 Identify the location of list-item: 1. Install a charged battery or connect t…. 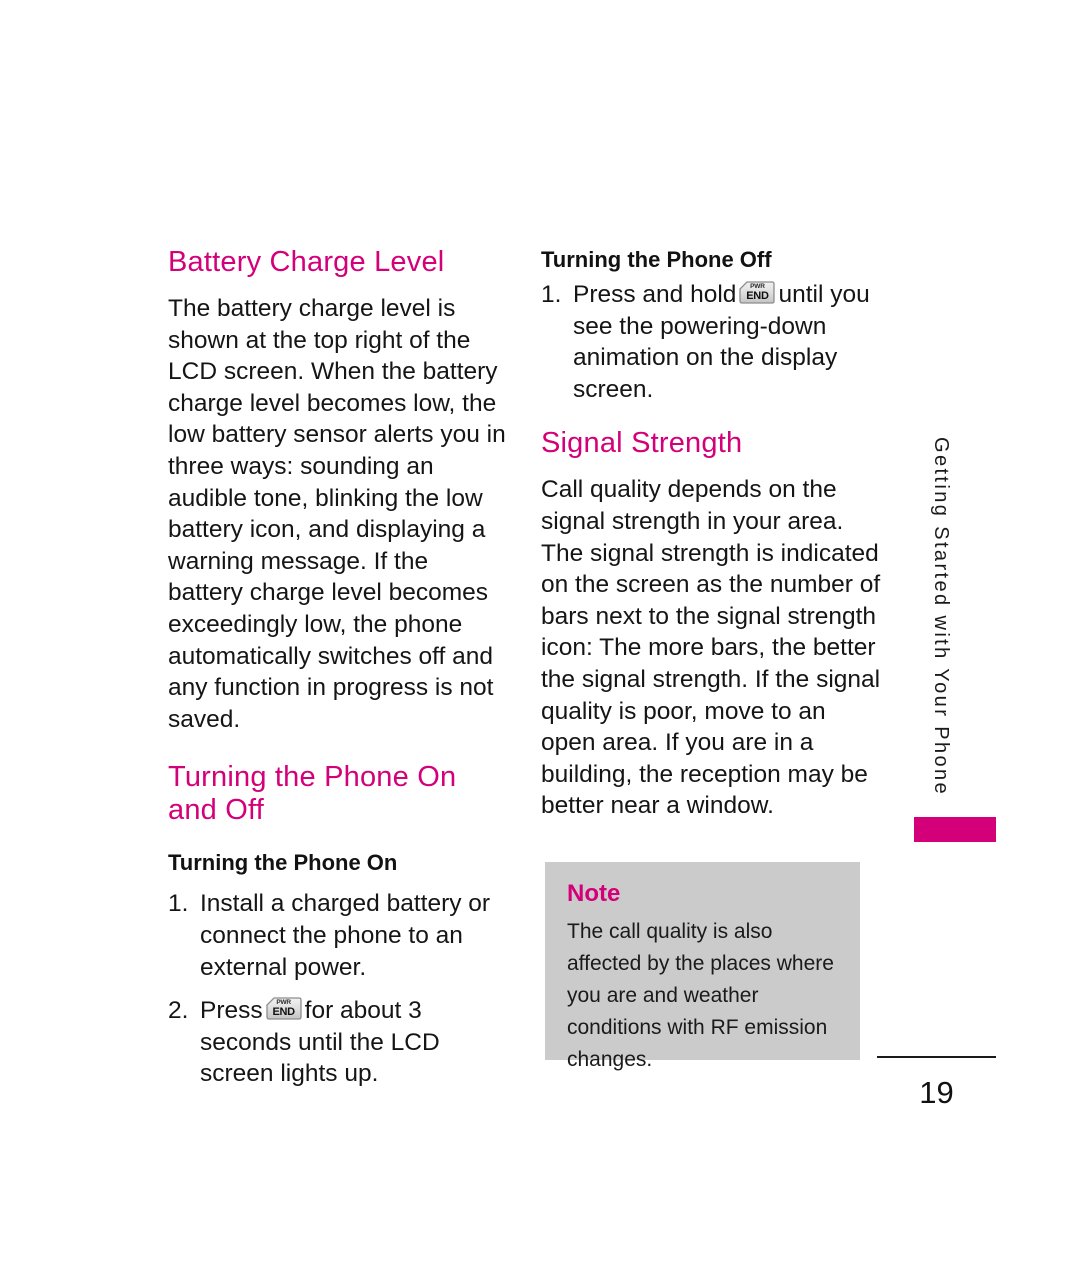
(337, 935).